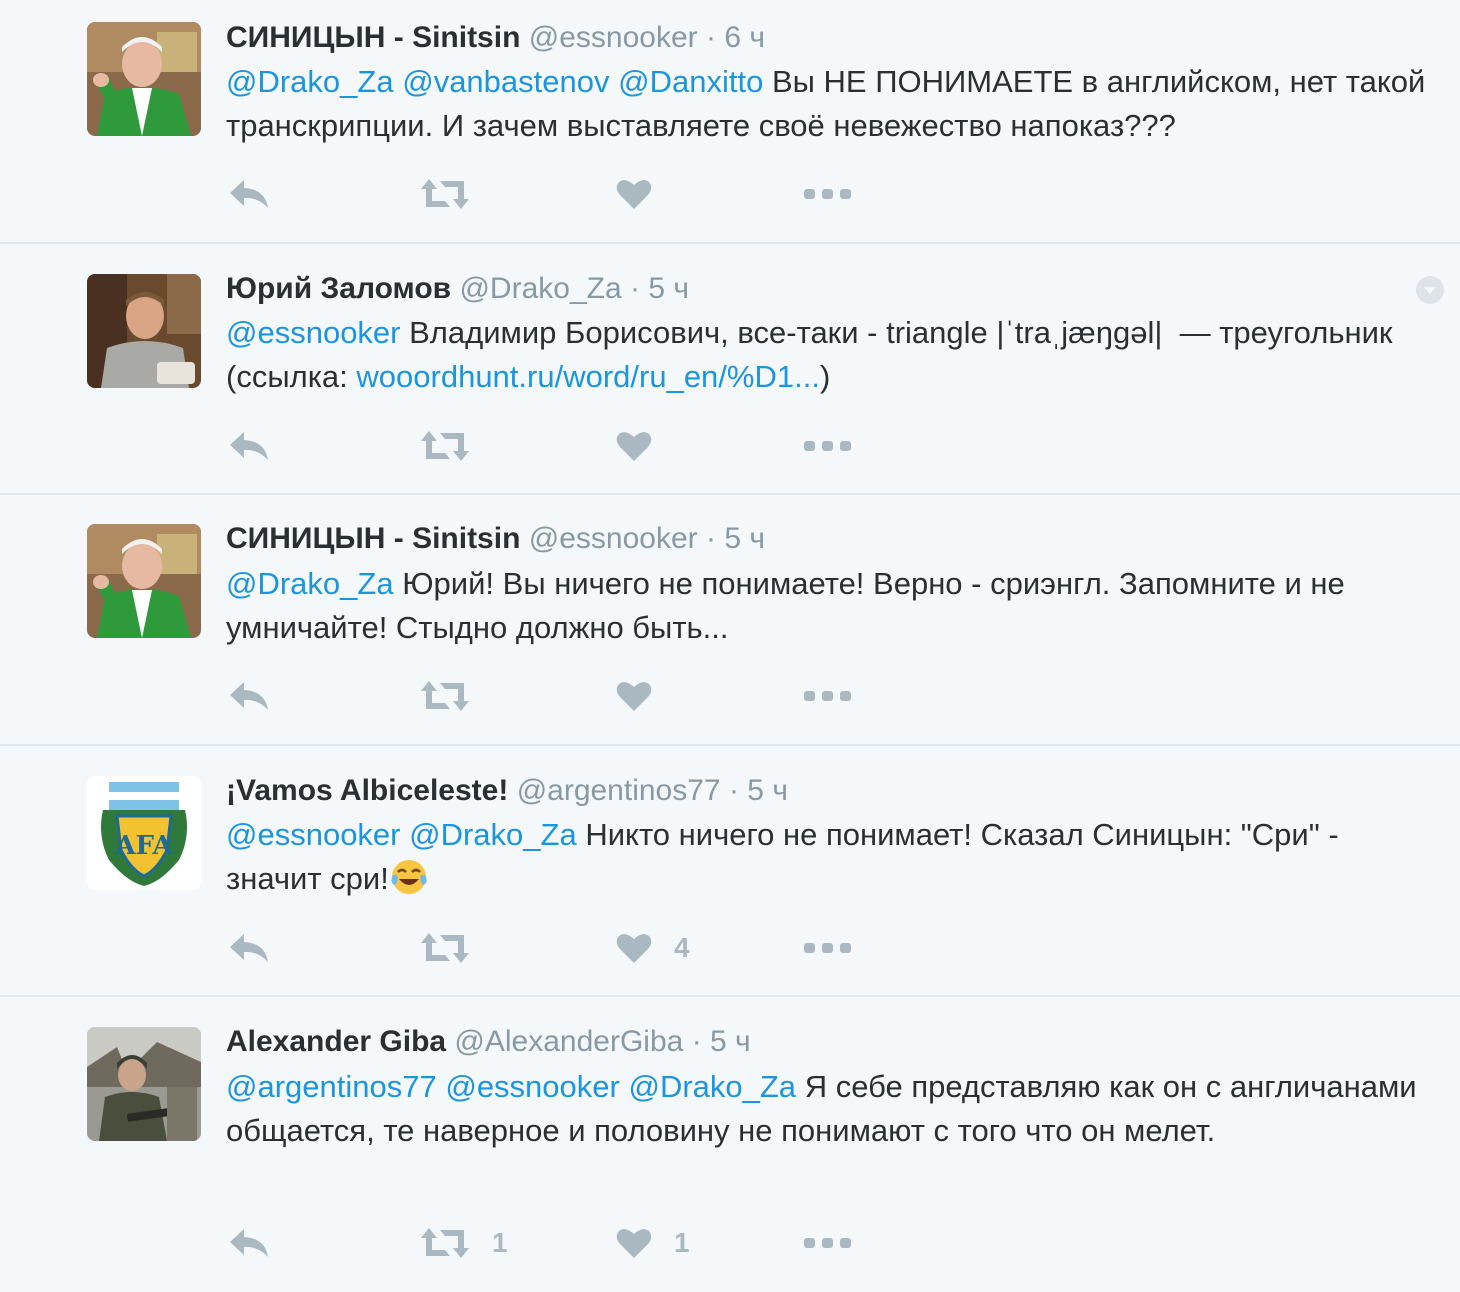 The image size is (1460, 1292). Describe the element at coordinates (409, 877) in the screenshot. I see `face-with-tears-of-joy-icon` at that location.